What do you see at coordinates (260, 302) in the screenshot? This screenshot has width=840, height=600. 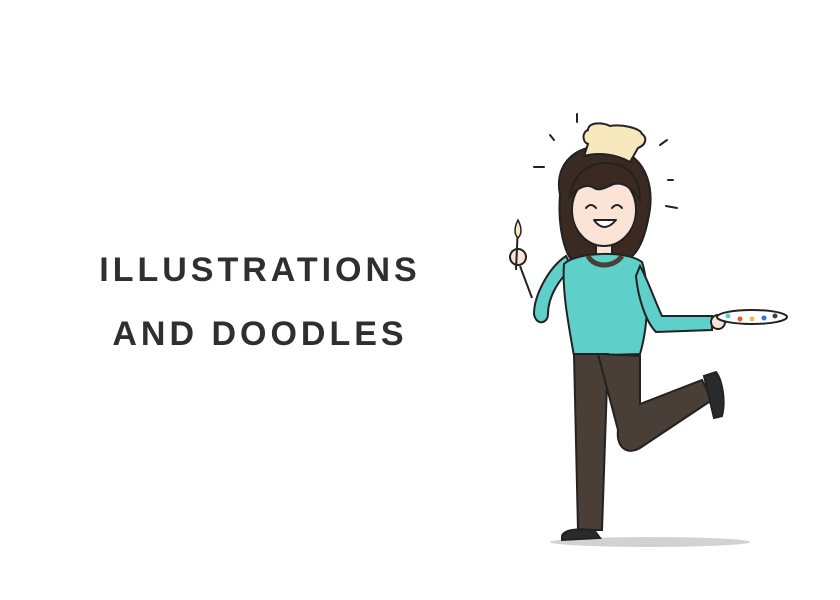 I see `page-title: ILLUSTRATIONS AND DOODLES` at bounding box center [260, 302].